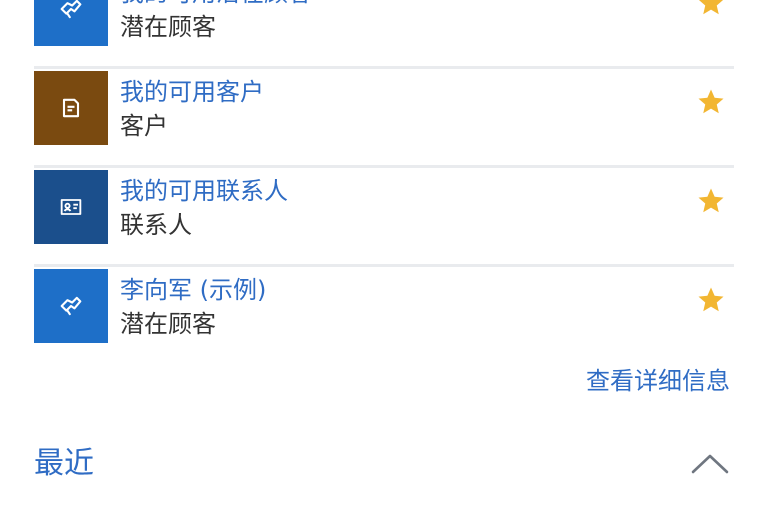 The height and width of the screenshot is (510, 768). What do you see at coordinates (710, 464) in the screenshot?
I see `chevron-up-icon` at bounding box center [710, 464].